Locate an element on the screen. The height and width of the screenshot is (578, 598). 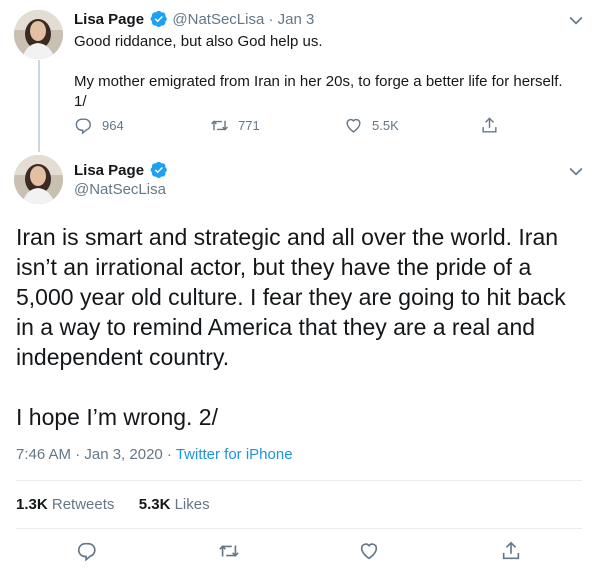
reply-button: 964 is located at coordinates (99, 125).